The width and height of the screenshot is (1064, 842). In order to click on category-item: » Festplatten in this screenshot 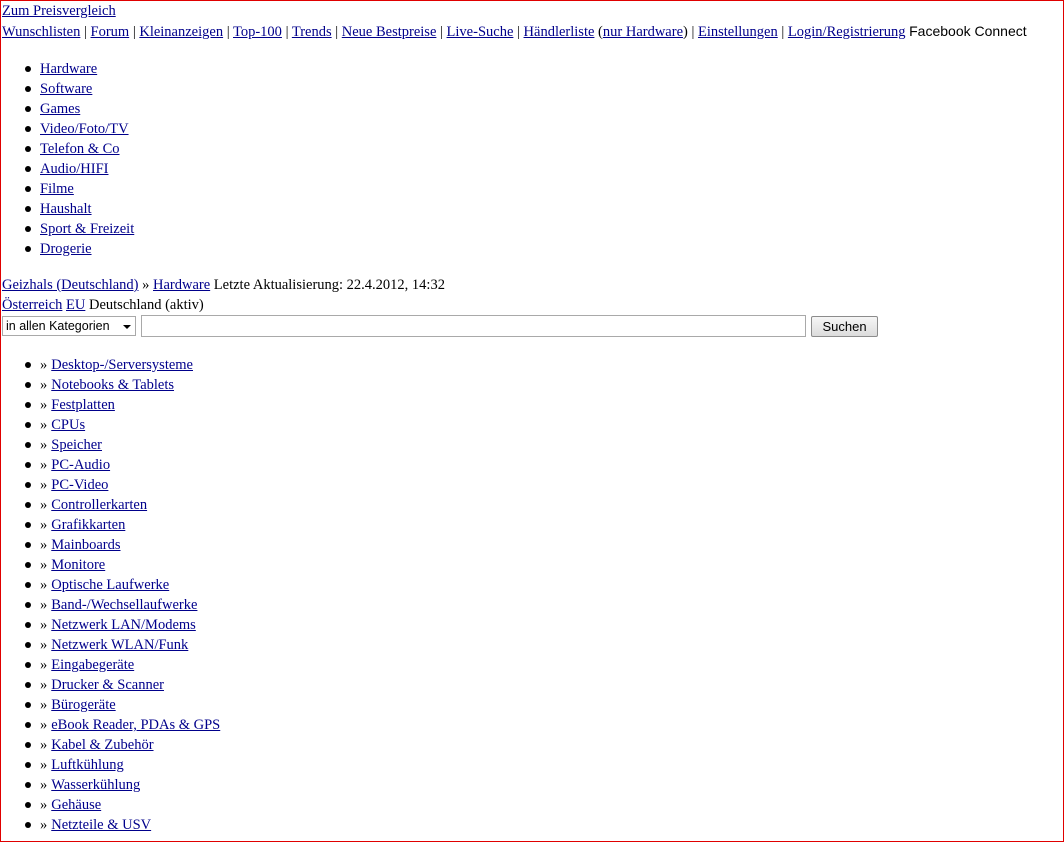, I will do `click(110, 405)`.